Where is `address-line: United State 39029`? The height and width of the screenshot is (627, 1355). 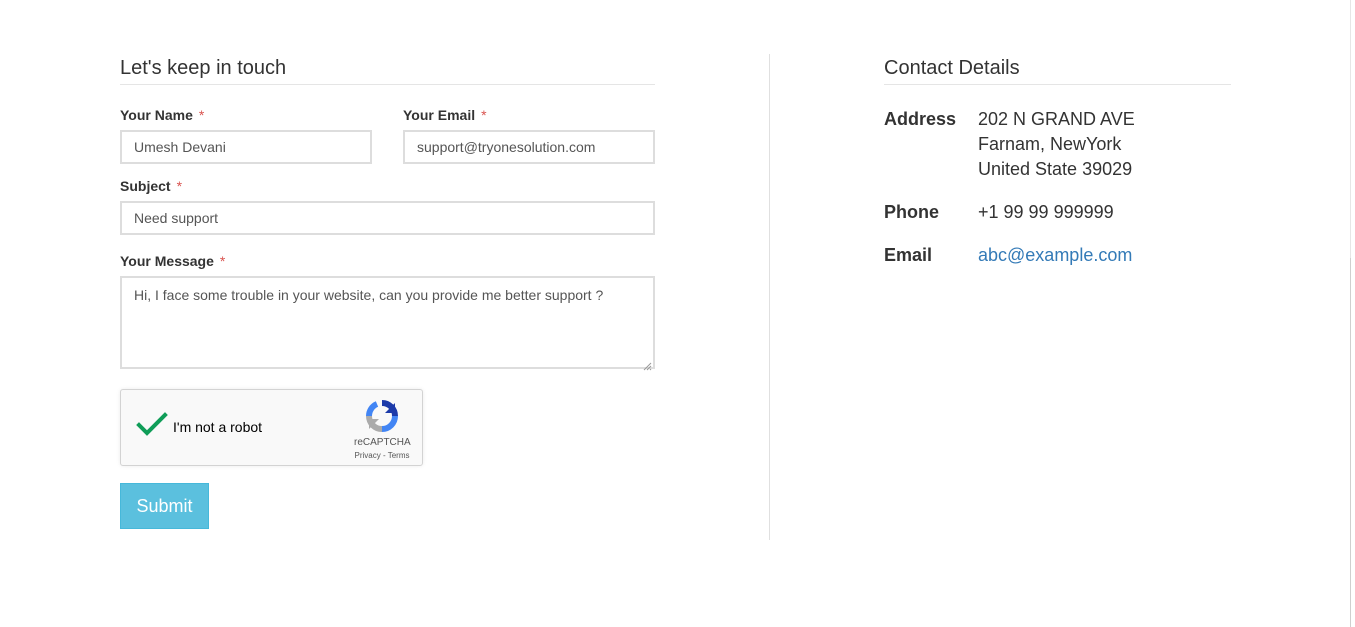
address-line: United State 39029 is located at coordinates (1055, 169).